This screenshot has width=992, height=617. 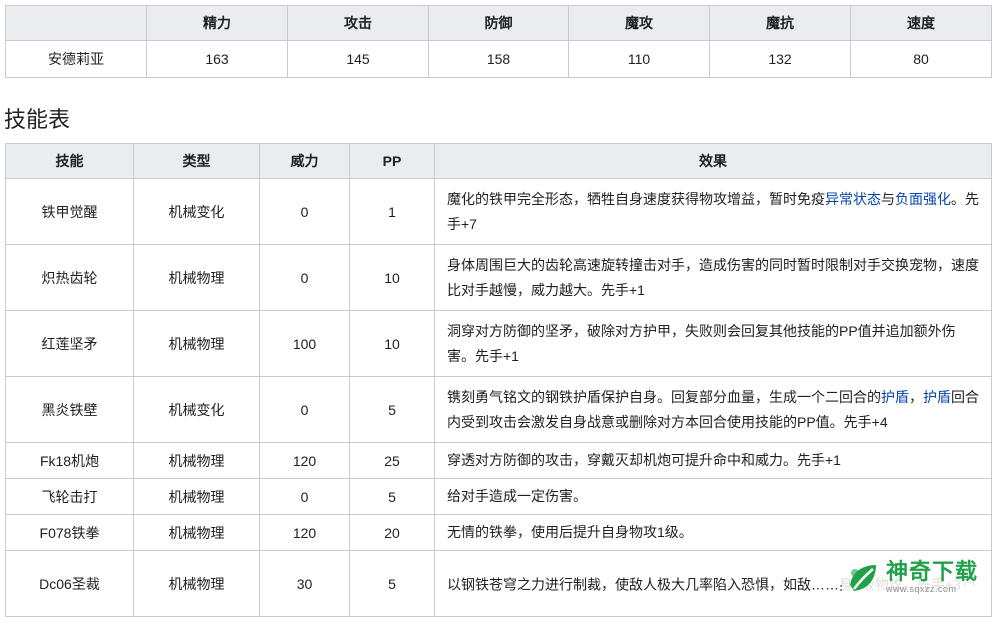 I want to click on skill-power-cell: 100, so click(x=304, y=343).